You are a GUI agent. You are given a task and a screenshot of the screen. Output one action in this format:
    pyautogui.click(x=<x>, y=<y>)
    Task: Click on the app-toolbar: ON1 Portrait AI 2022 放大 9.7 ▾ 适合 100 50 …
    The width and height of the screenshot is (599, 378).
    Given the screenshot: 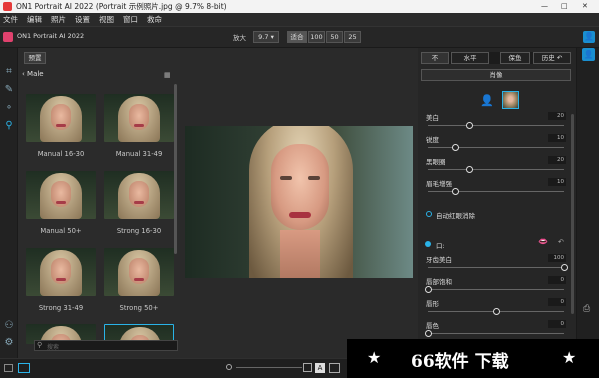 What is the action you would take?
    pyautogui.click(x=299, y=37)
    